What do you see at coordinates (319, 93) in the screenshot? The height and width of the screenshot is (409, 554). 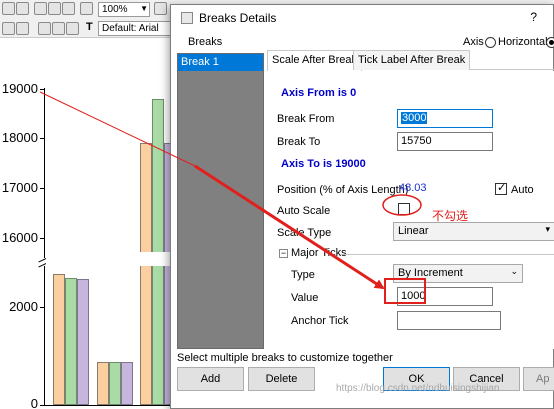 I see `axis-from-heading: Axis From is 0` at bounding box center [319, 93].